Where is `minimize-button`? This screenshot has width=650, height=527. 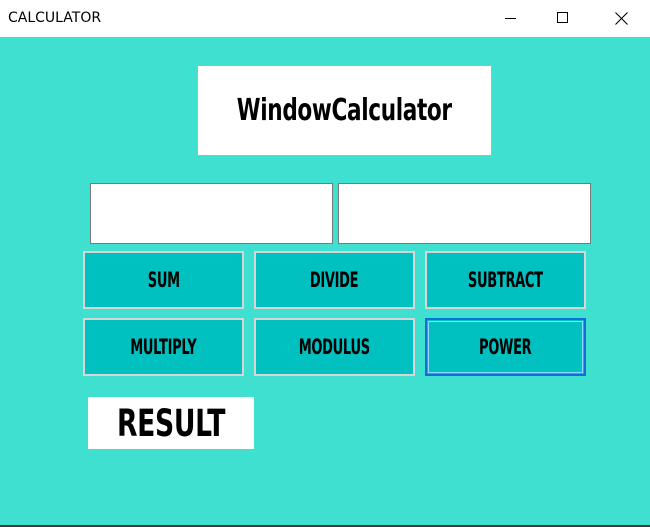 minimize-button is located at coordinates (511, 18).